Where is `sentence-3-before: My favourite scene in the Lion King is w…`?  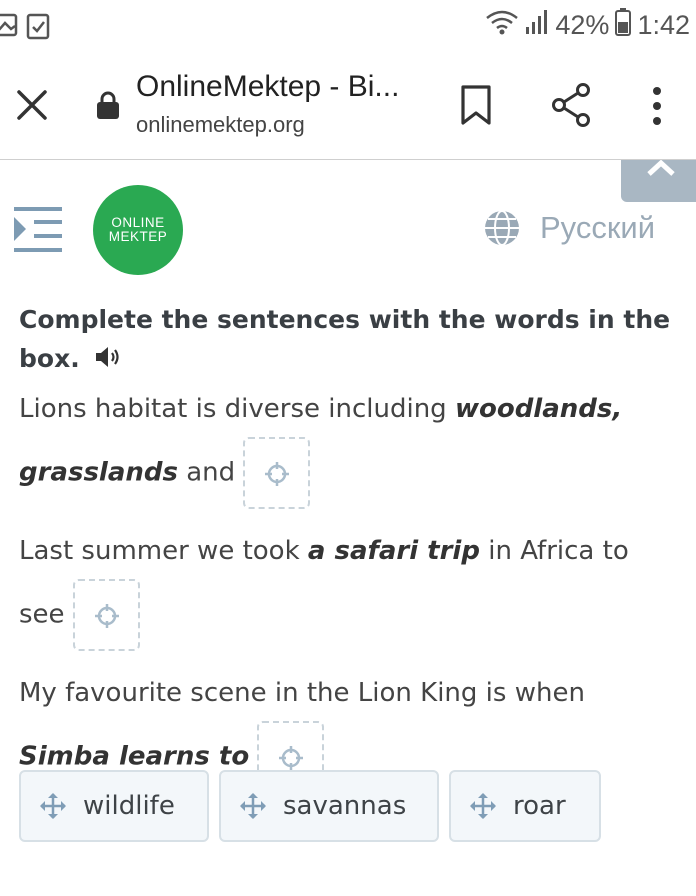 sentence-3-before: My favourite scene in the Lion King is w… is located at coordinates (302, 692).